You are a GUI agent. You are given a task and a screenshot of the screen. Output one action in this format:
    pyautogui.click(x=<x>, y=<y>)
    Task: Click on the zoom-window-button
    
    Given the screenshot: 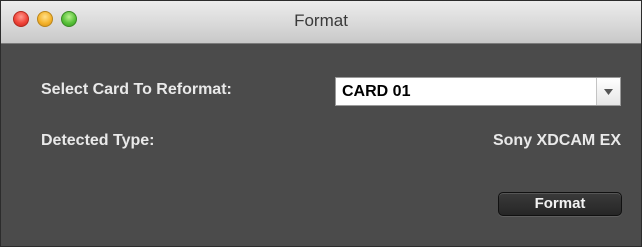 What is the action you would take?
    pyautogui.click(x=69, y=19)
    